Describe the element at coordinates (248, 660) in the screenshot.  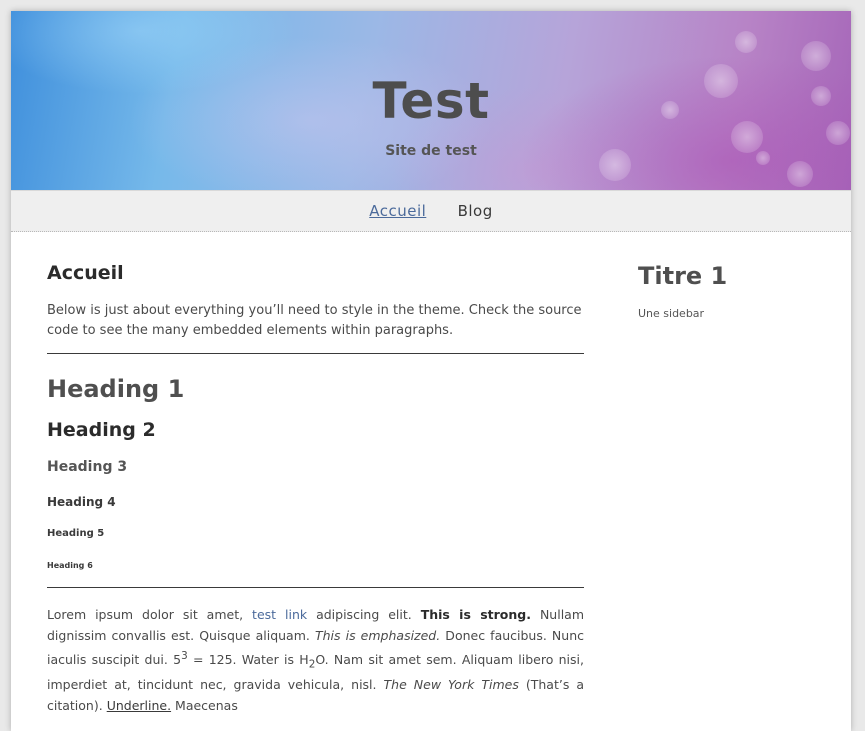
I see `paragraph-text: = 125. Water is H` at that location.